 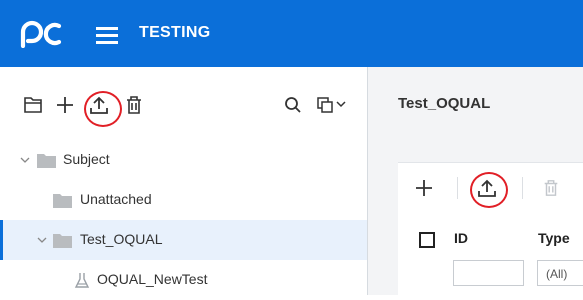 I want to click on tree-item-subject: Subject, so click(x=183, y=160).